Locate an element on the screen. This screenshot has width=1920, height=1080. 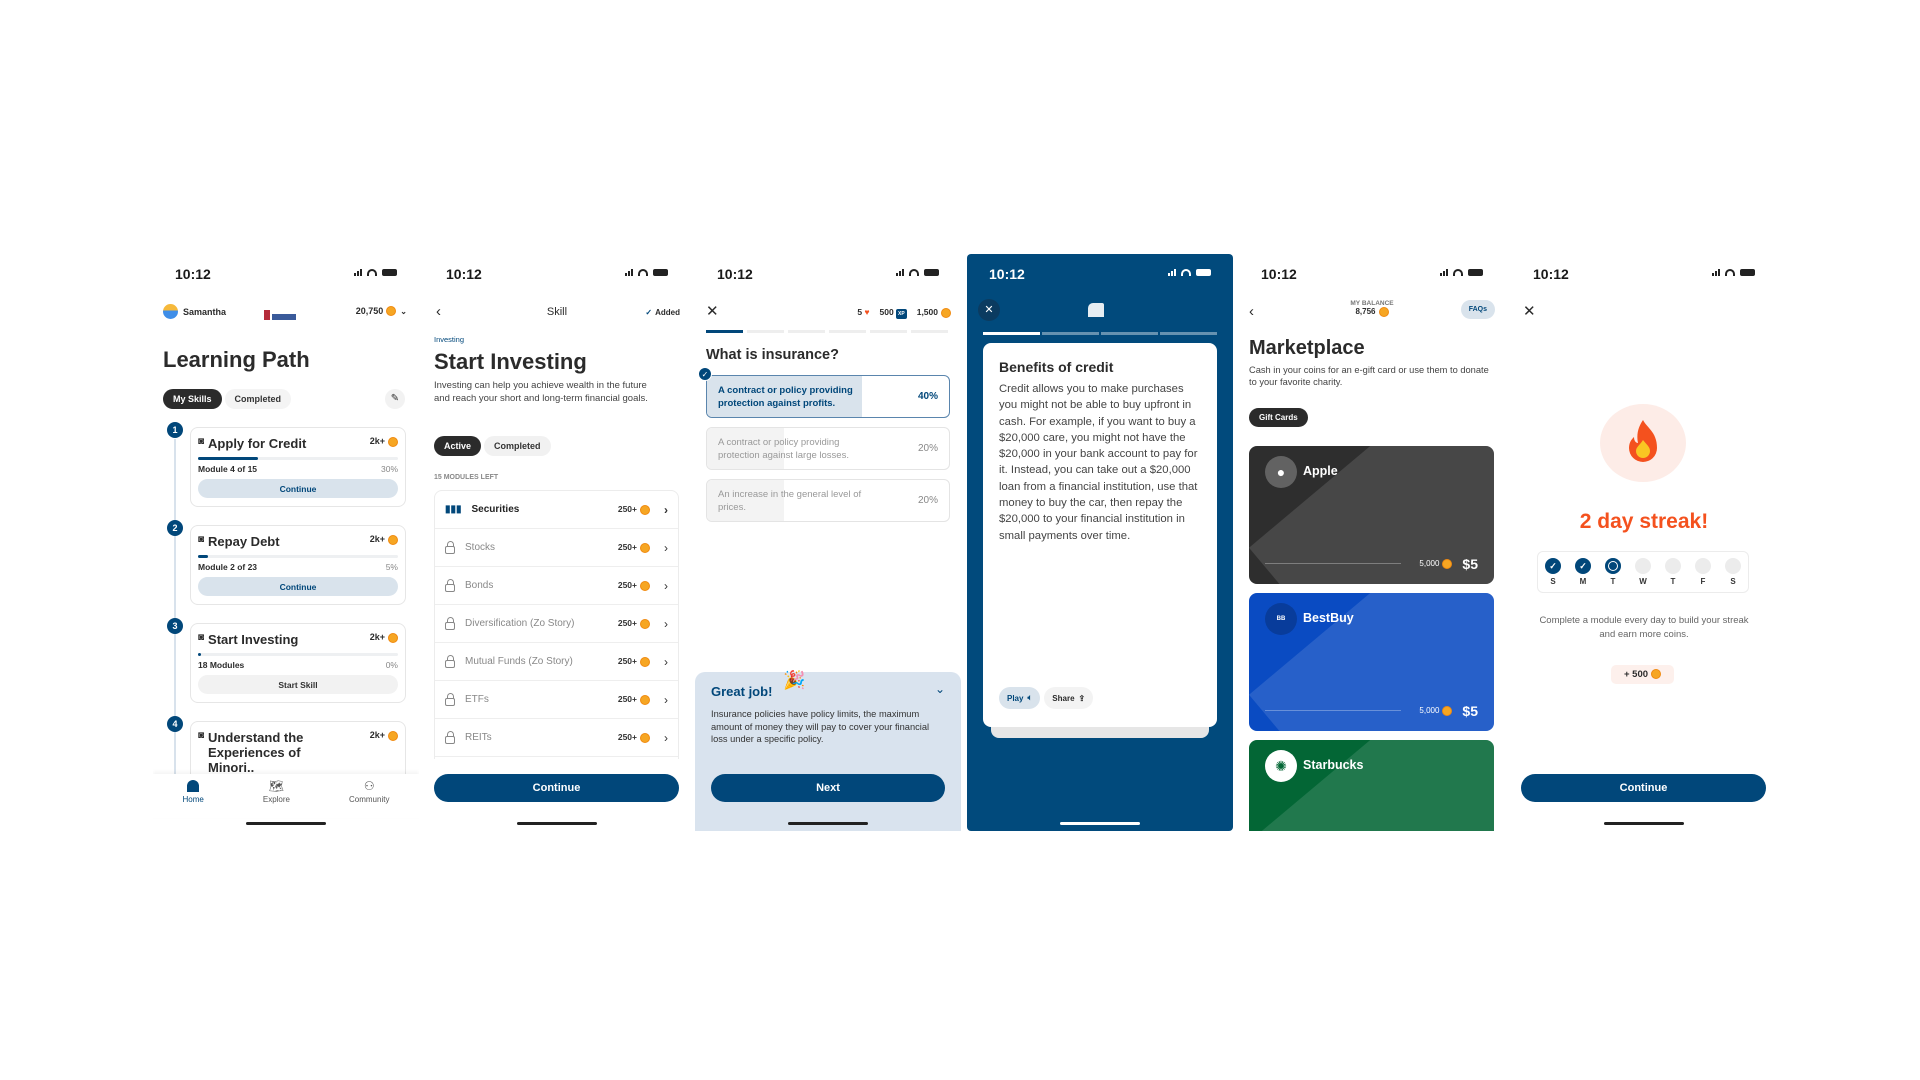
tab-active: Active is located at coordinates (458, 446).